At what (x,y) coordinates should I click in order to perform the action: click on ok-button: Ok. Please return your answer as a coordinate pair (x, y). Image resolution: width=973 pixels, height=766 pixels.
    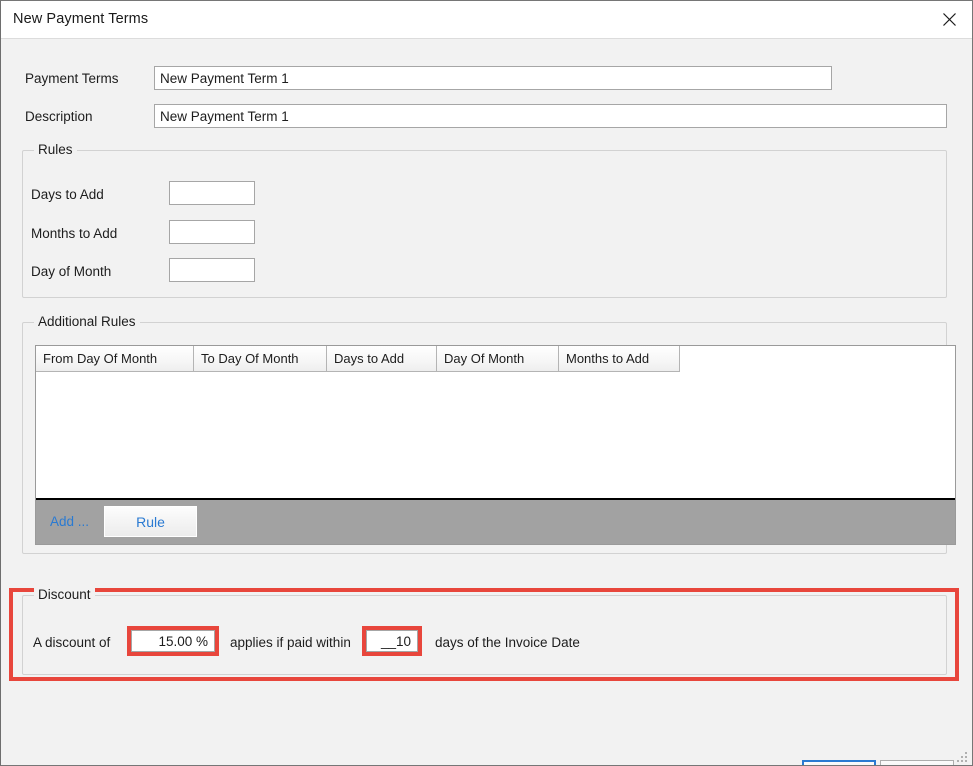
    Looking at the image, I should click on (839, 762).